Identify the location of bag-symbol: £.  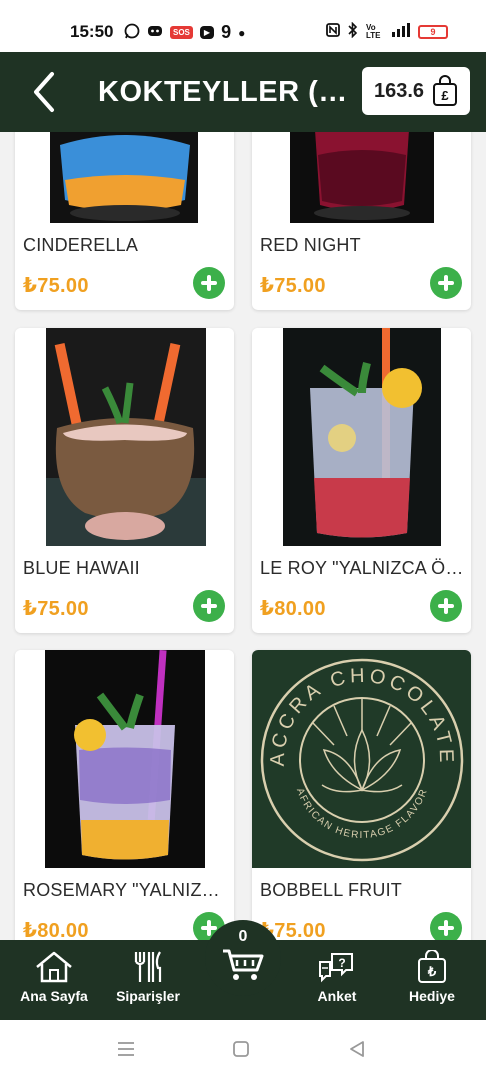
(445, 95).